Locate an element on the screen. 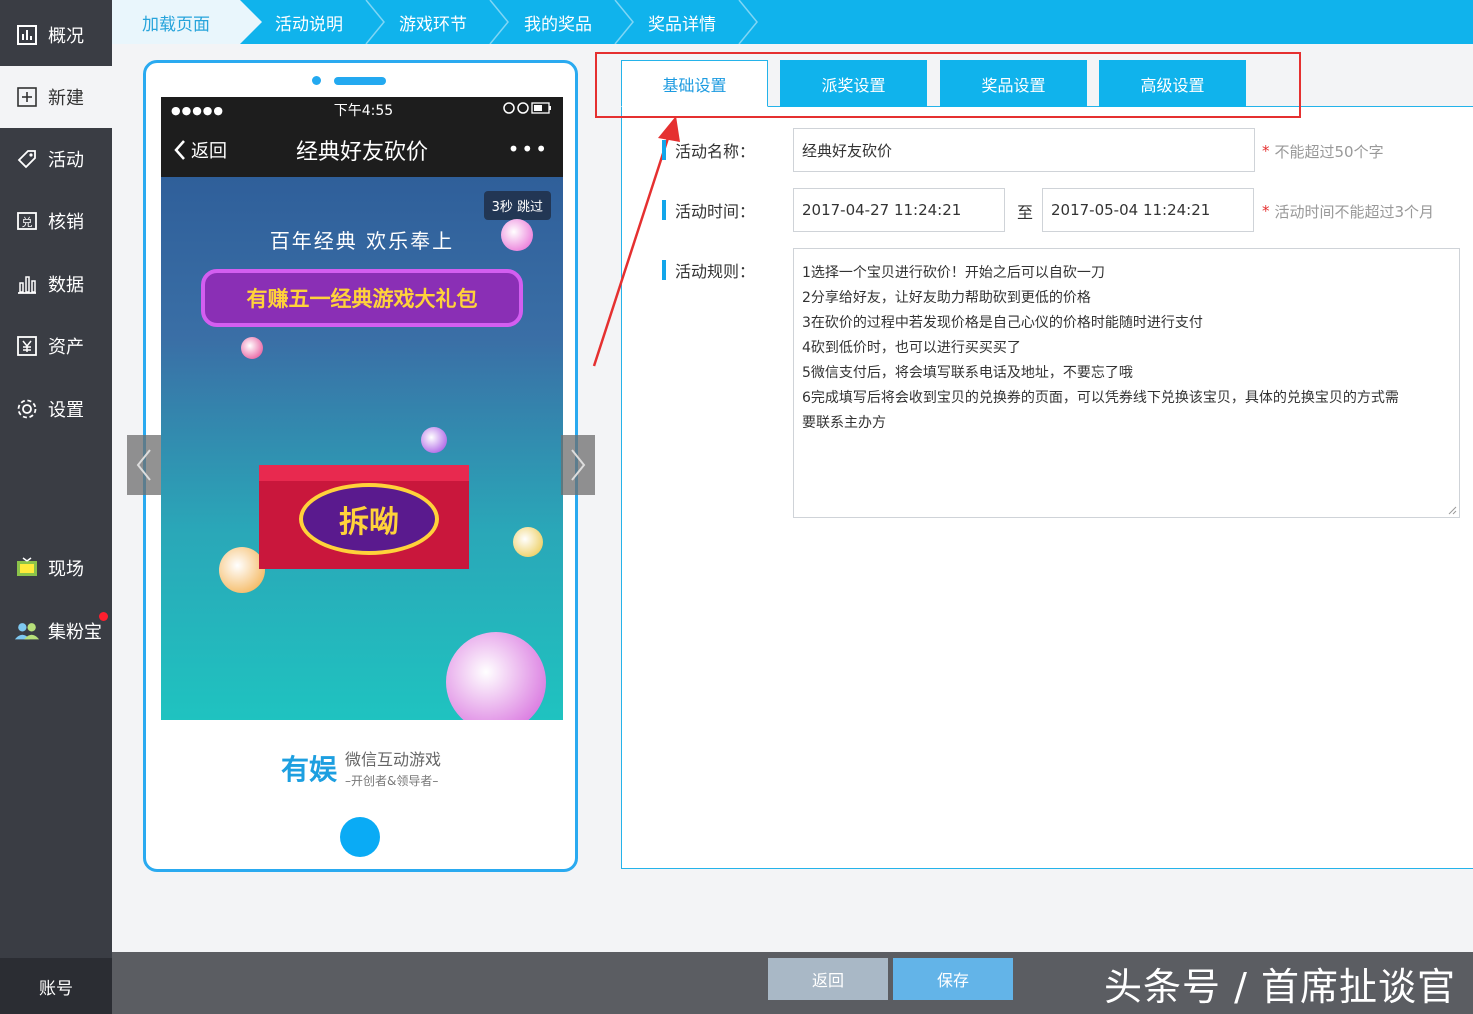 This screenshot has height=1014, width=1473. account-button: 账号 is located at coordinates (56, 986).